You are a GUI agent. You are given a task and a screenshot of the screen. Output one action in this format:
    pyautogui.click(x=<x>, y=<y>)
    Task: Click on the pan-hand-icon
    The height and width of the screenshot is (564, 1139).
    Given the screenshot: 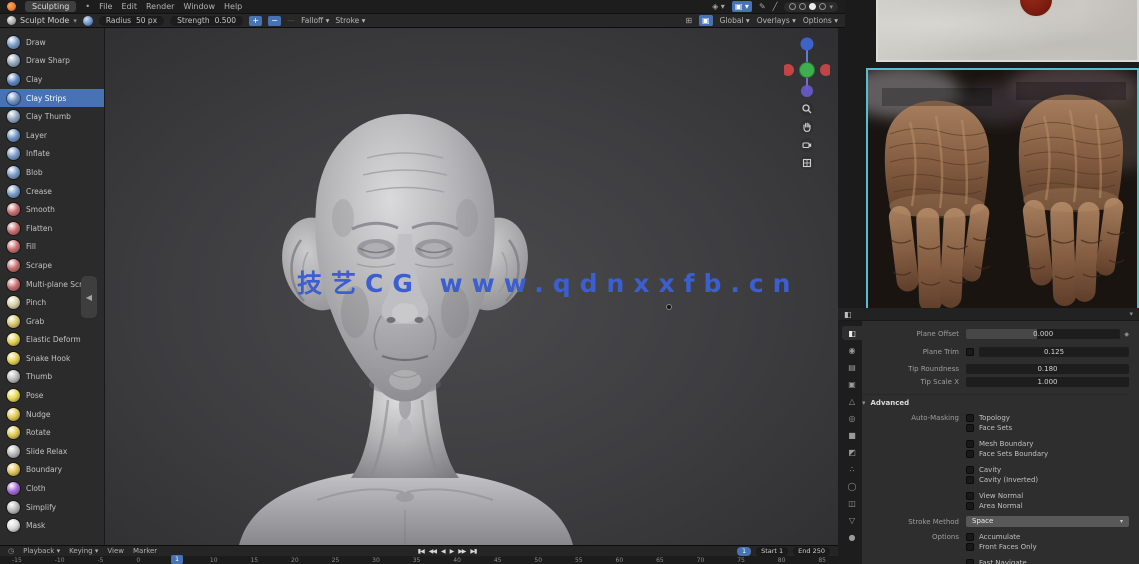 What is the action you would take?
    pyautogui.click(x=807, y=127)
    